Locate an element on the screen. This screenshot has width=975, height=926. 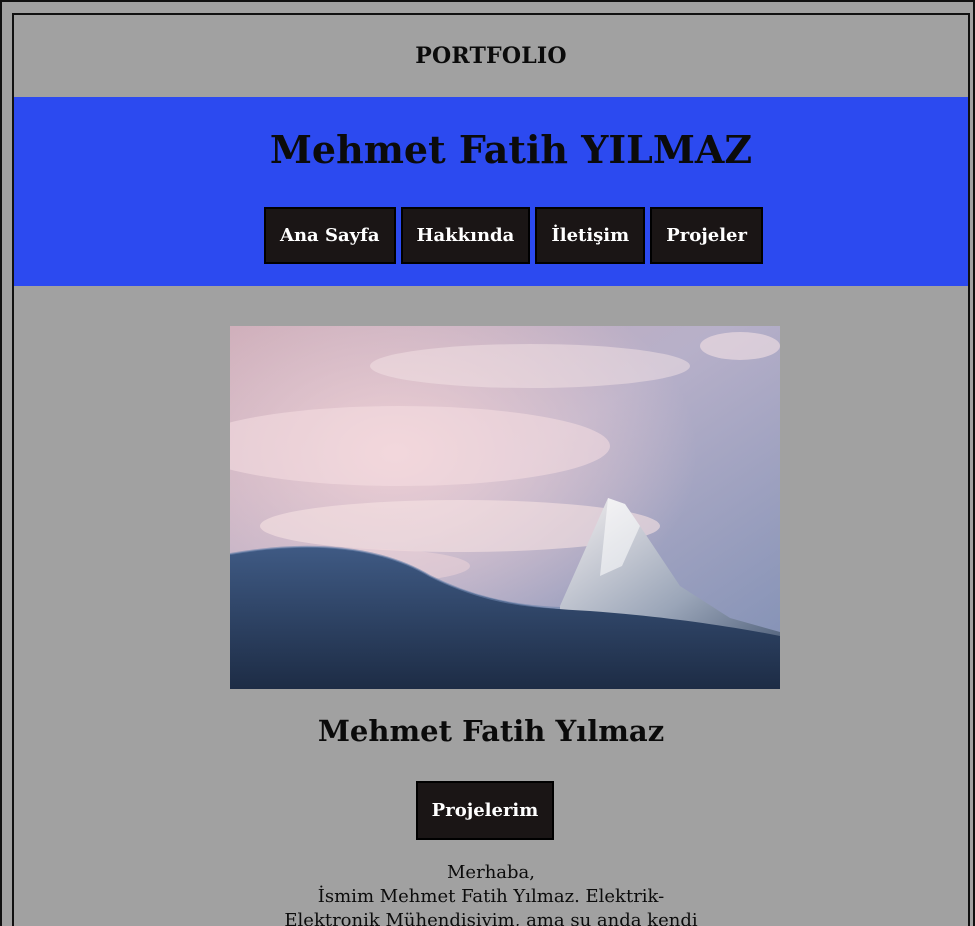
main-nav: Ana Sayfa Hakkında İletişim Projeler is located at coordinates (513, 235).